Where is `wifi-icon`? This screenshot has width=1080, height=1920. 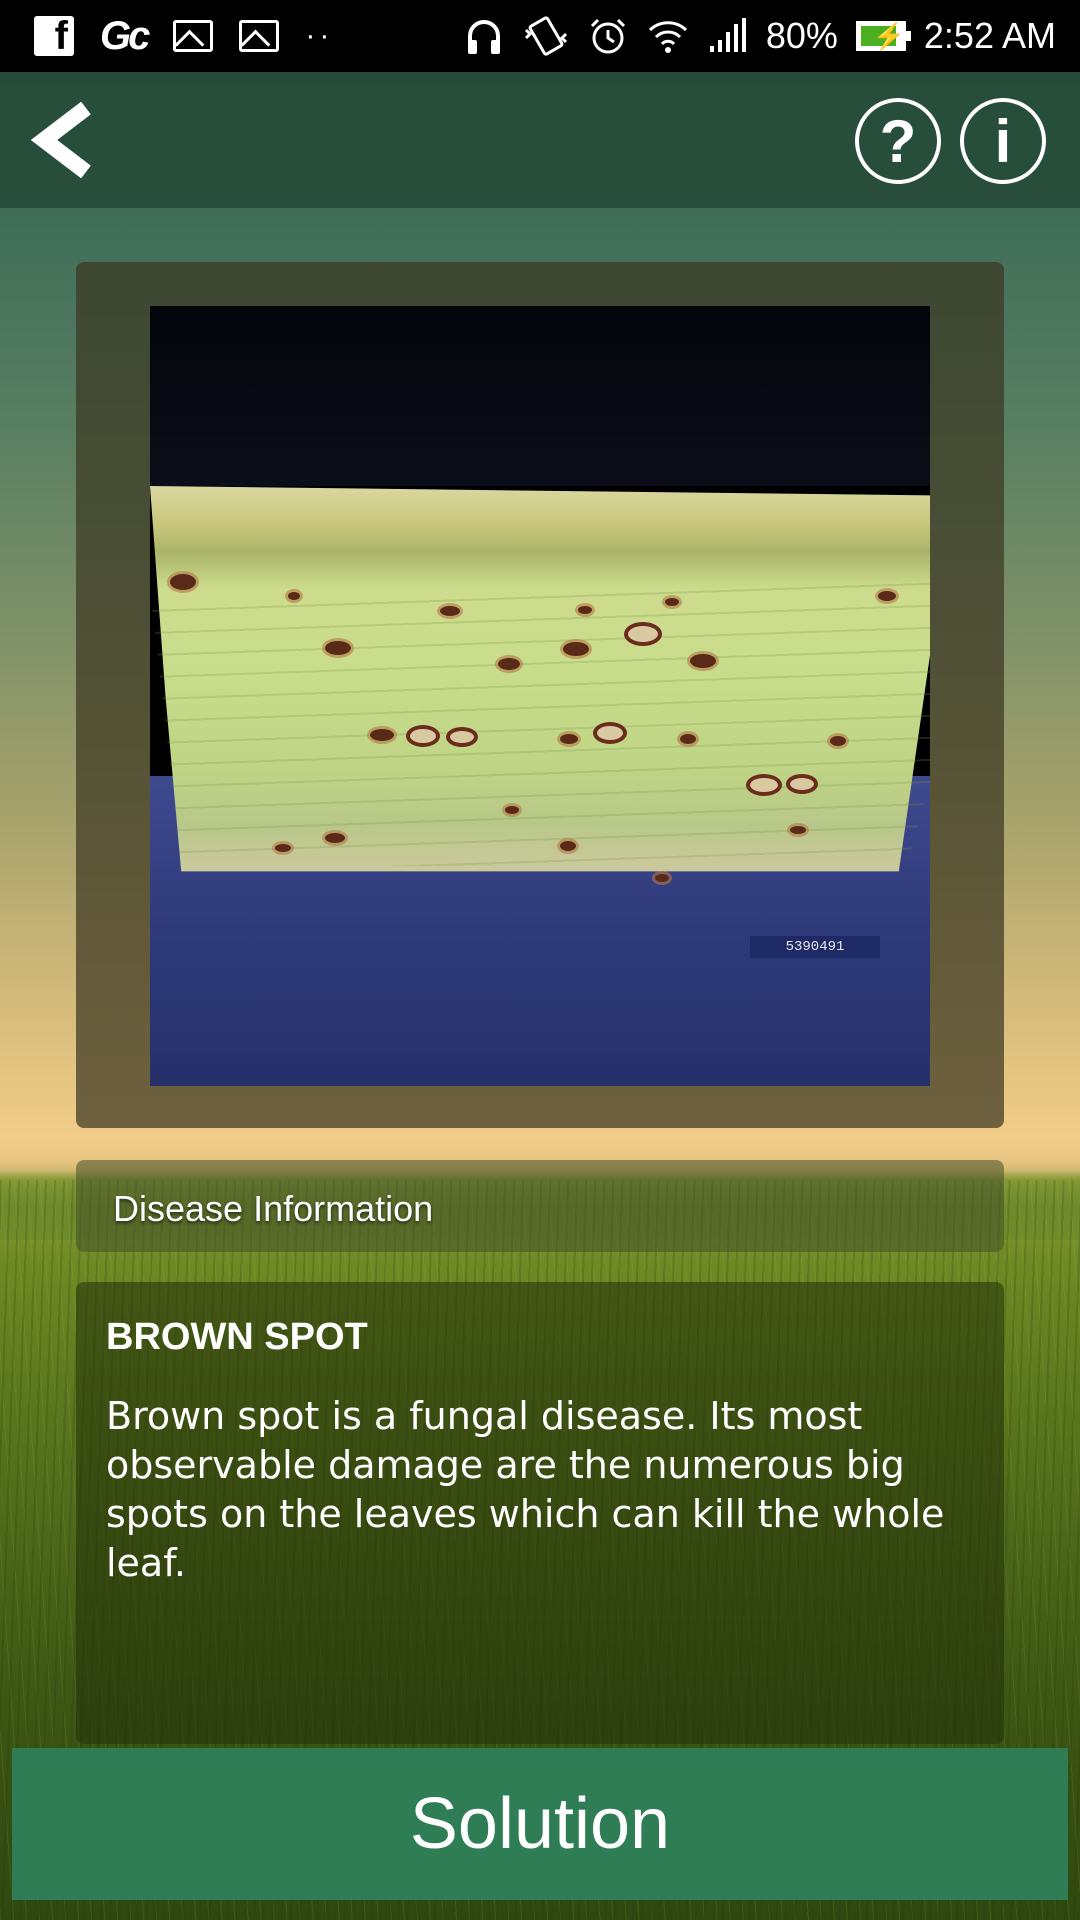
wifi-icon is located at coordinates (667, 37).